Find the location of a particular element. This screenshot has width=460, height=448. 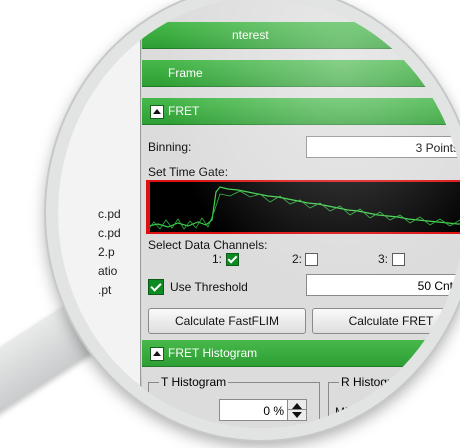

min-label: Min: is located at coordinates (346, 412).